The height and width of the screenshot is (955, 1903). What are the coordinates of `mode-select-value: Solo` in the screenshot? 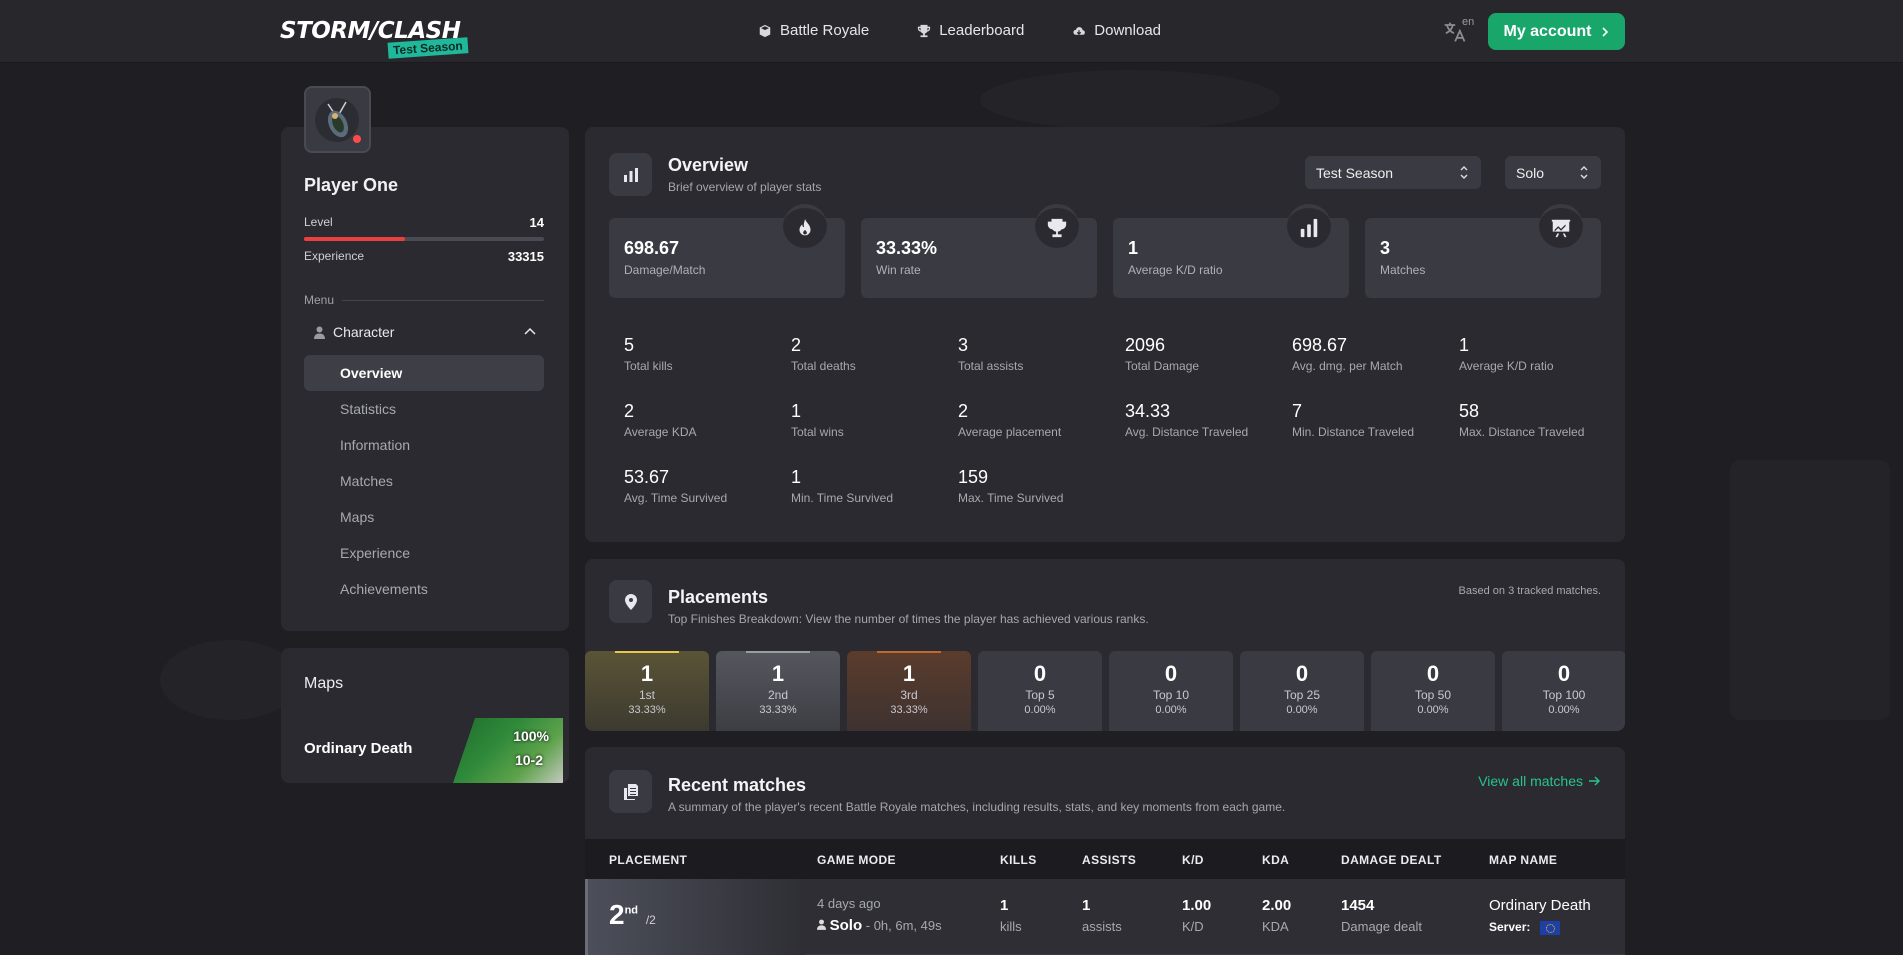 It's located at (1530, 172).